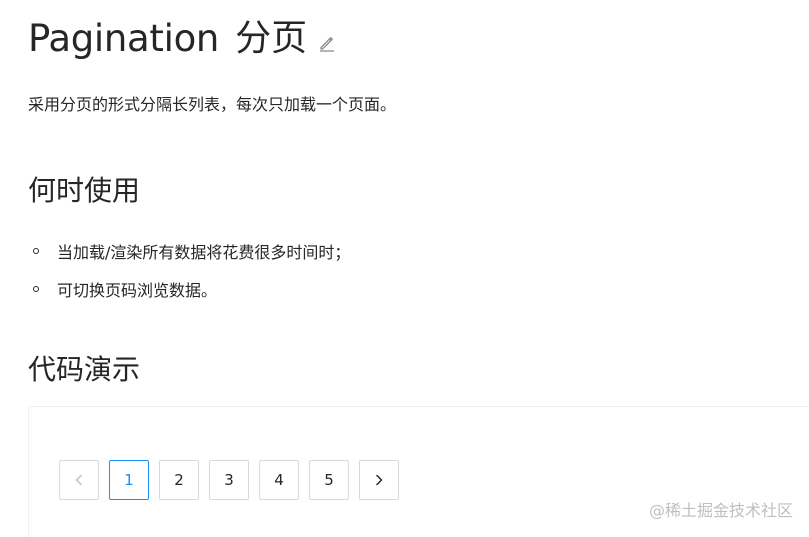  I want to click on chevron-left-icon, so click(78, 480).